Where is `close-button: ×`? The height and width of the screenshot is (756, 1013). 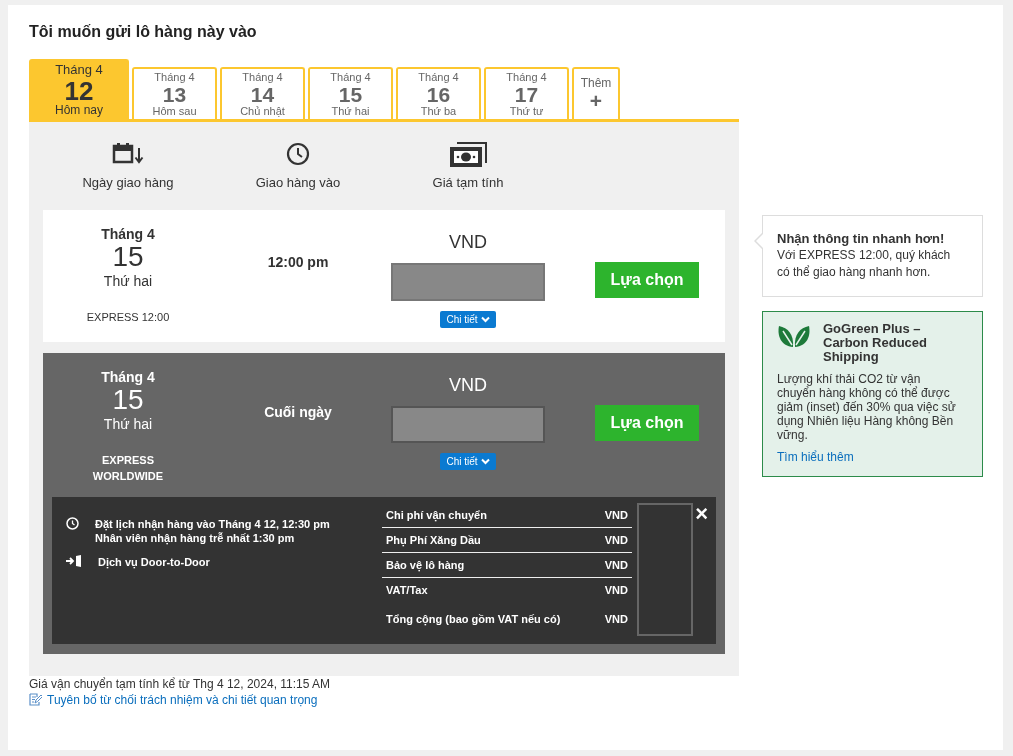
close-button: × is located at coordinates (701, 513).